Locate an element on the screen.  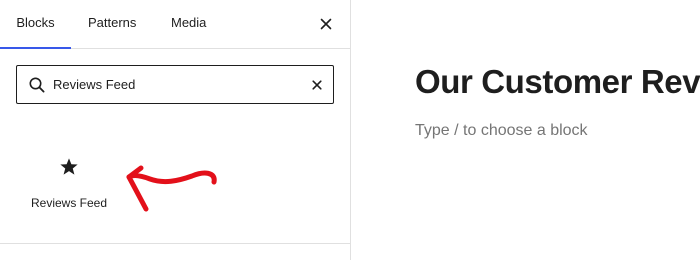
block-result-label: Reviews Feed is located at coordinates (69, 203).